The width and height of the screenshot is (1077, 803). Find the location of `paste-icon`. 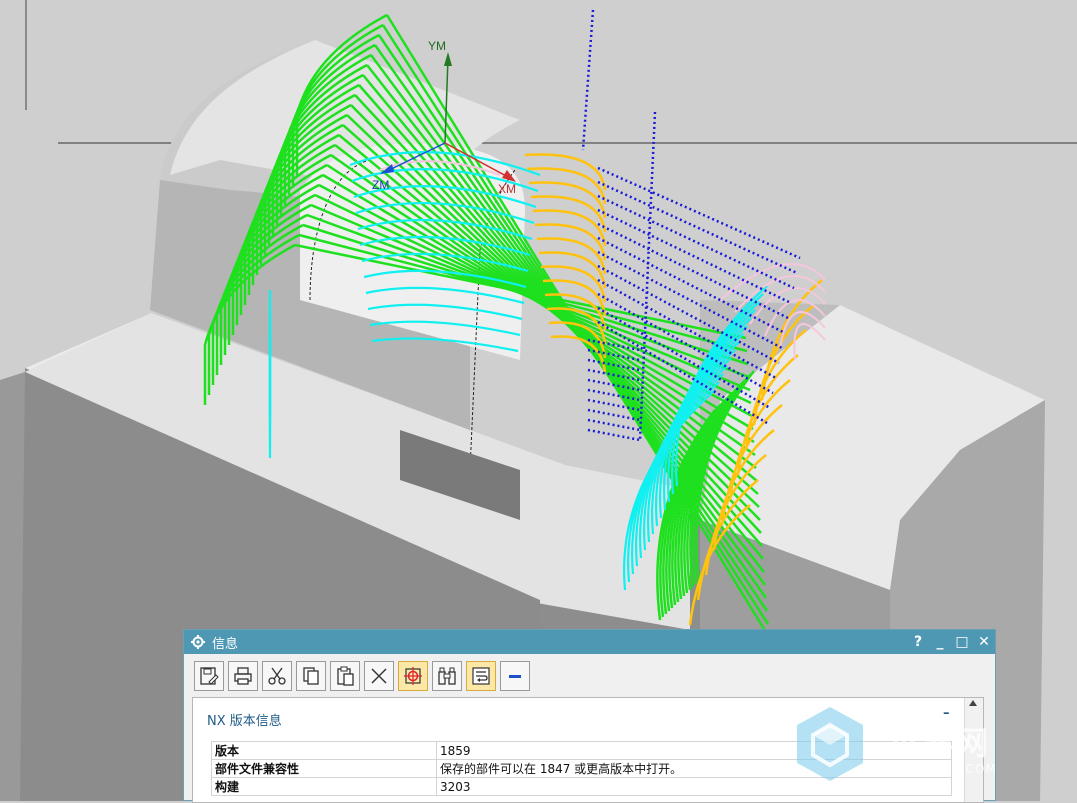

paste-icon is located at coordinates (345, 676).